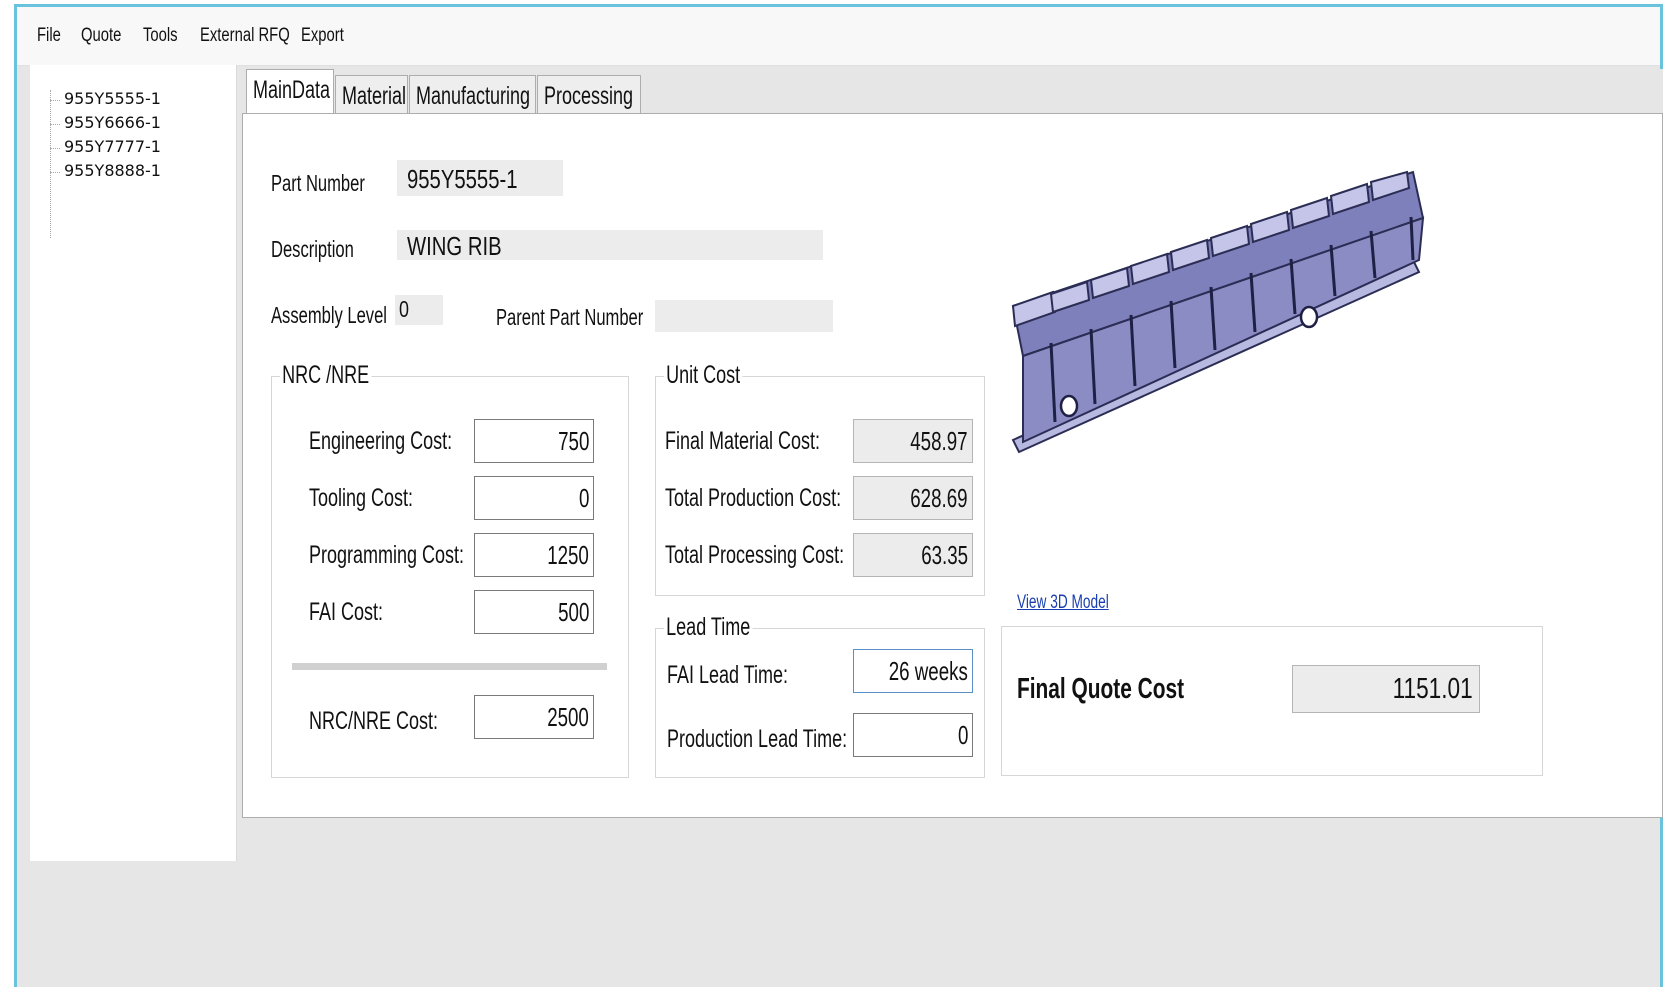 The height and width of the screenshot is (989, 1668). Describe the element at coordinates (326, 375) in the screenshot. I see `nrc-nre-title: NRC /NRE` at that location.